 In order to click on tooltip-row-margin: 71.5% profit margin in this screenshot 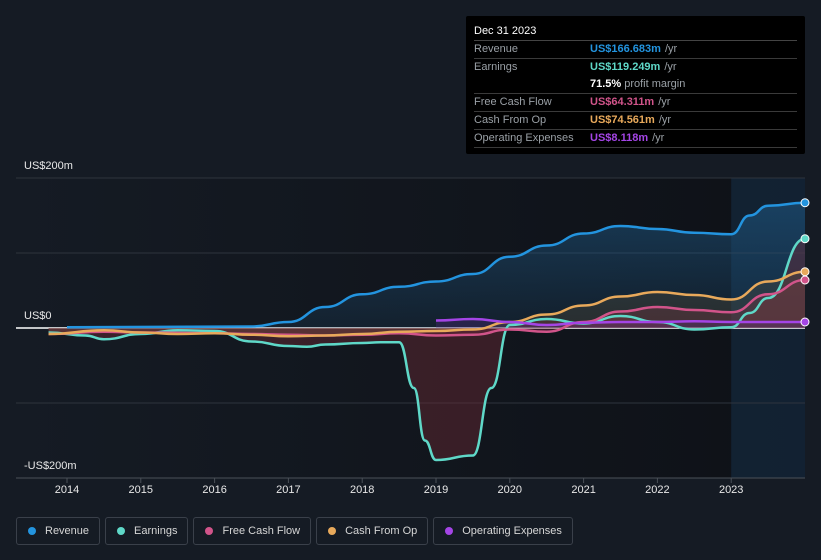, I will do `click(635, 85)`.